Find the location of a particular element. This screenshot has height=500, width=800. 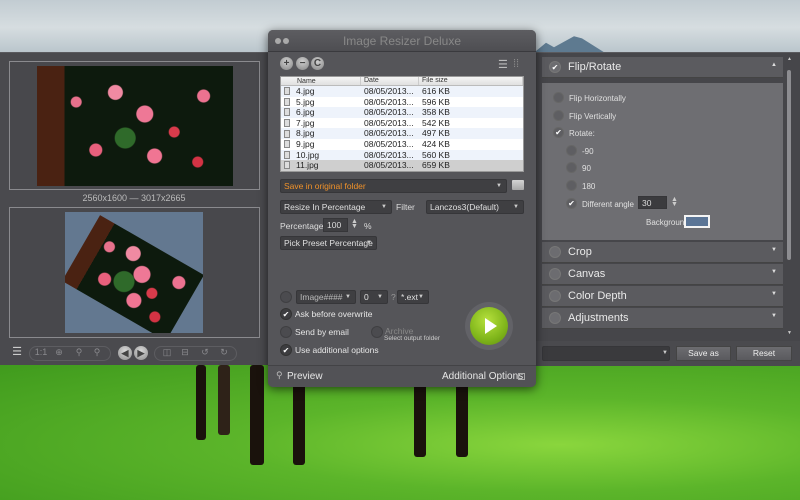

list-icon: ☰ is located at coordinates (17, 351).